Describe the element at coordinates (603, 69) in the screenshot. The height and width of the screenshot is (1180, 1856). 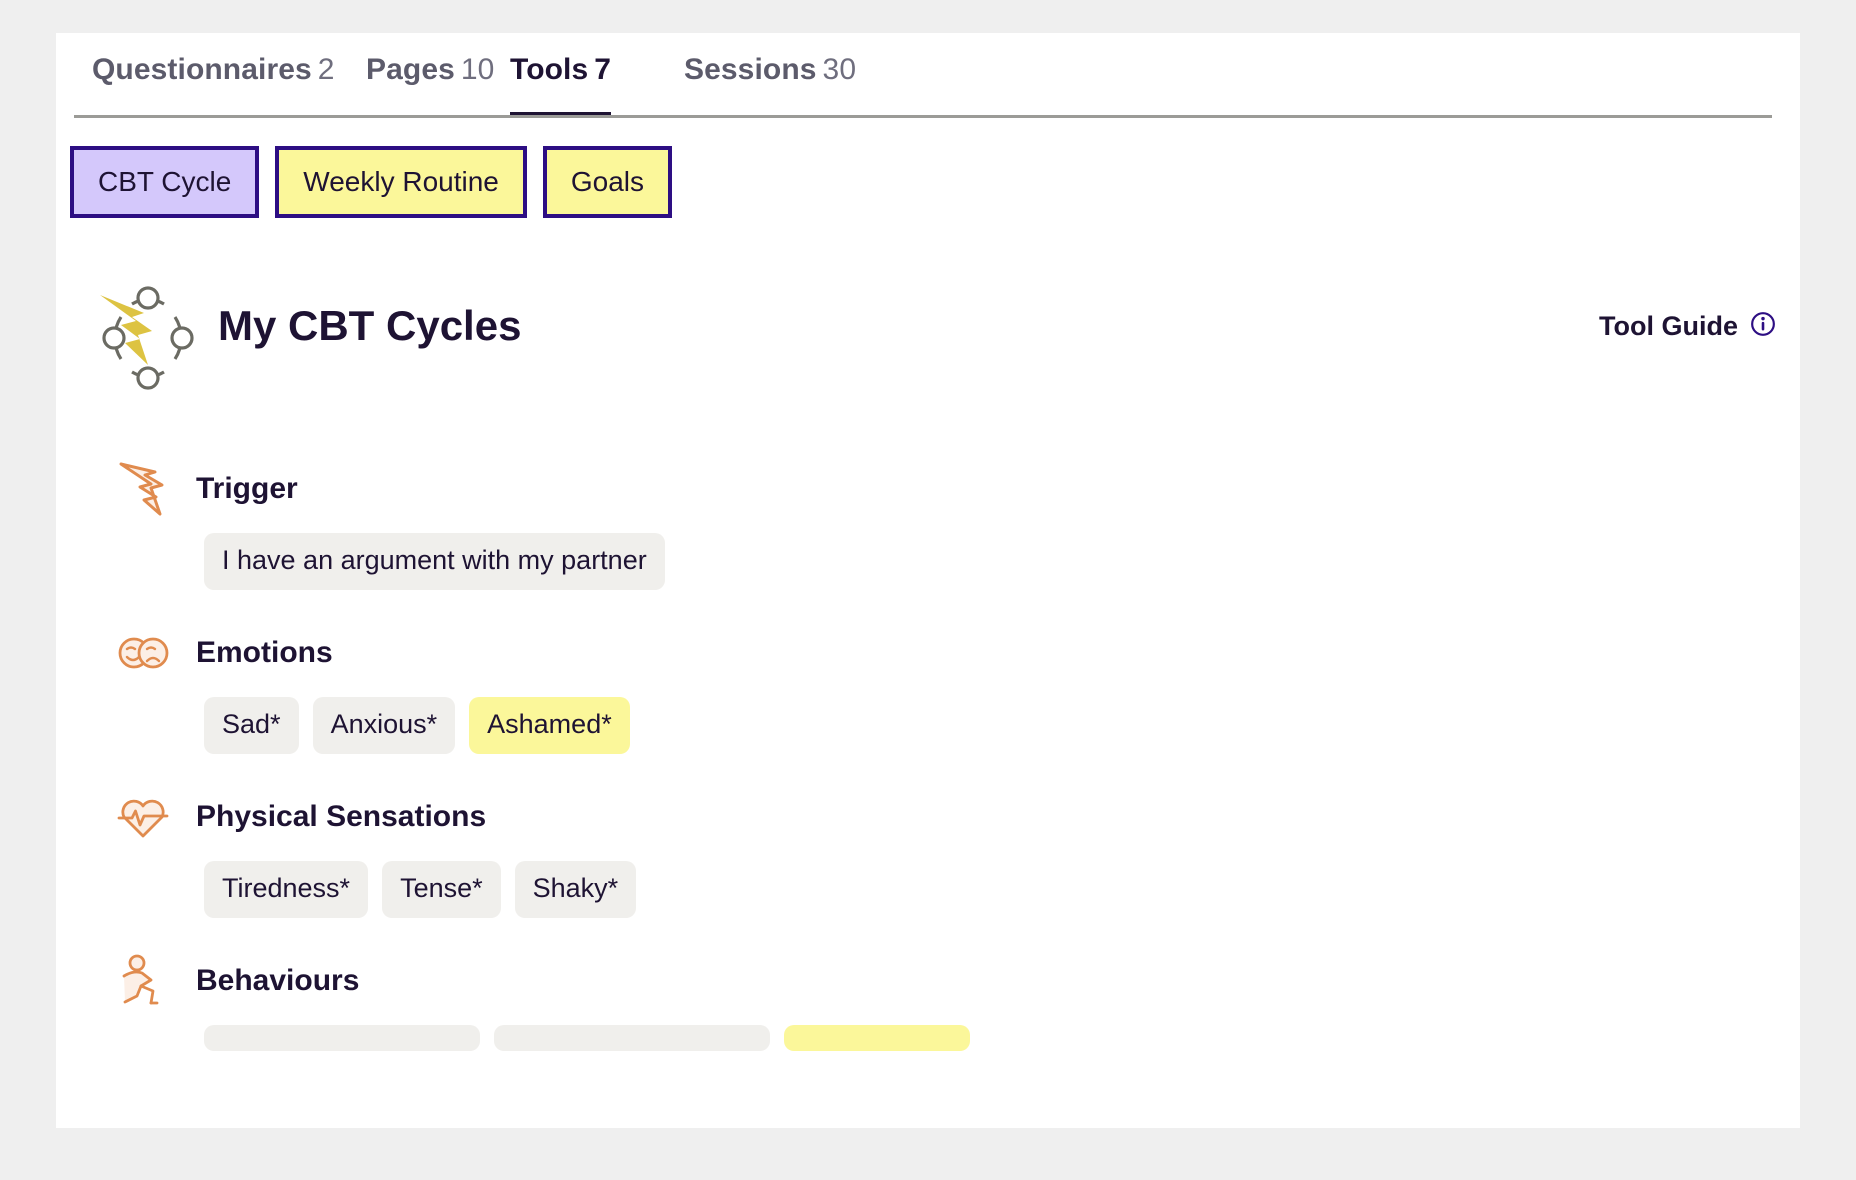
I see `tab-tools-count: 7` at that location.